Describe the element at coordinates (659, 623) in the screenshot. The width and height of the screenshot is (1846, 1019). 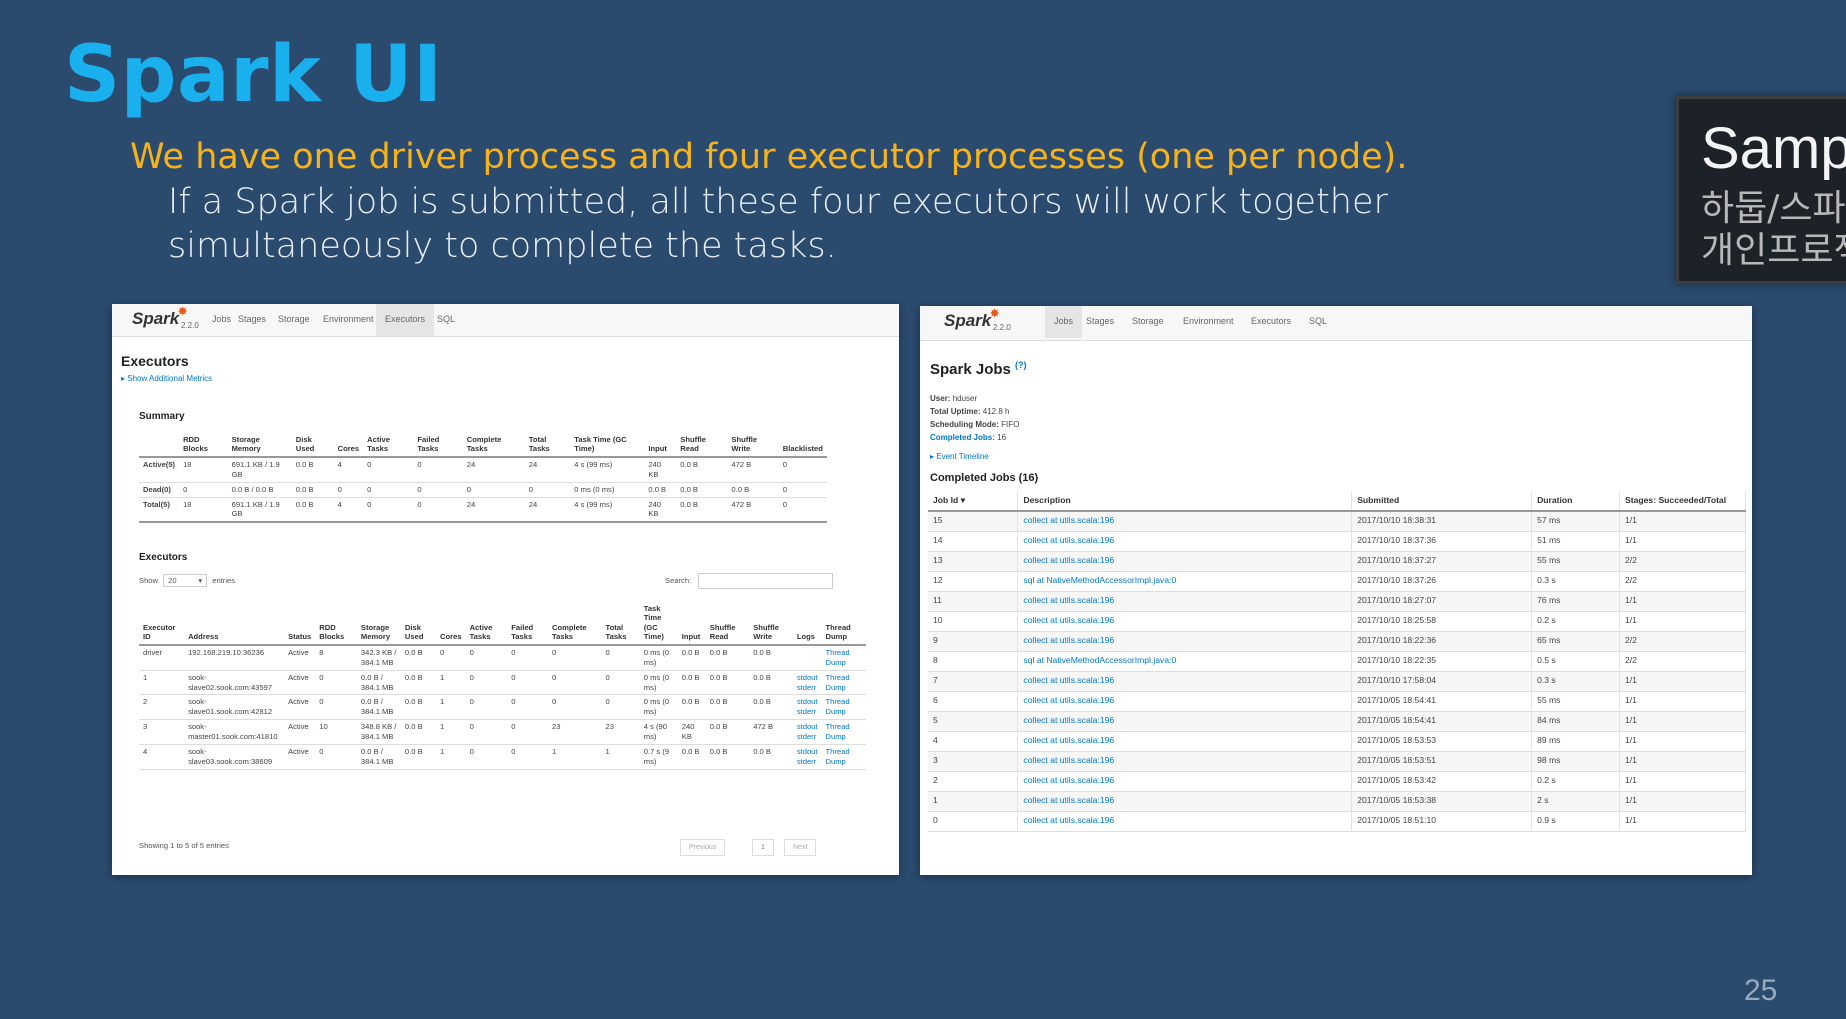
I see `column-header: Task Time (GC Time)` at that location.